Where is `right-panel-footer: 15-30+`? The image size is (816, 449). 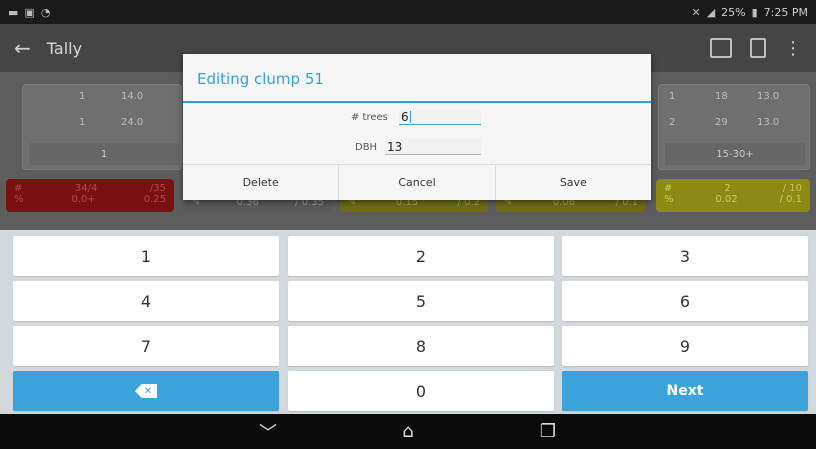
right-panel-footer: 15-30+ is located at coordinates (735, 154).